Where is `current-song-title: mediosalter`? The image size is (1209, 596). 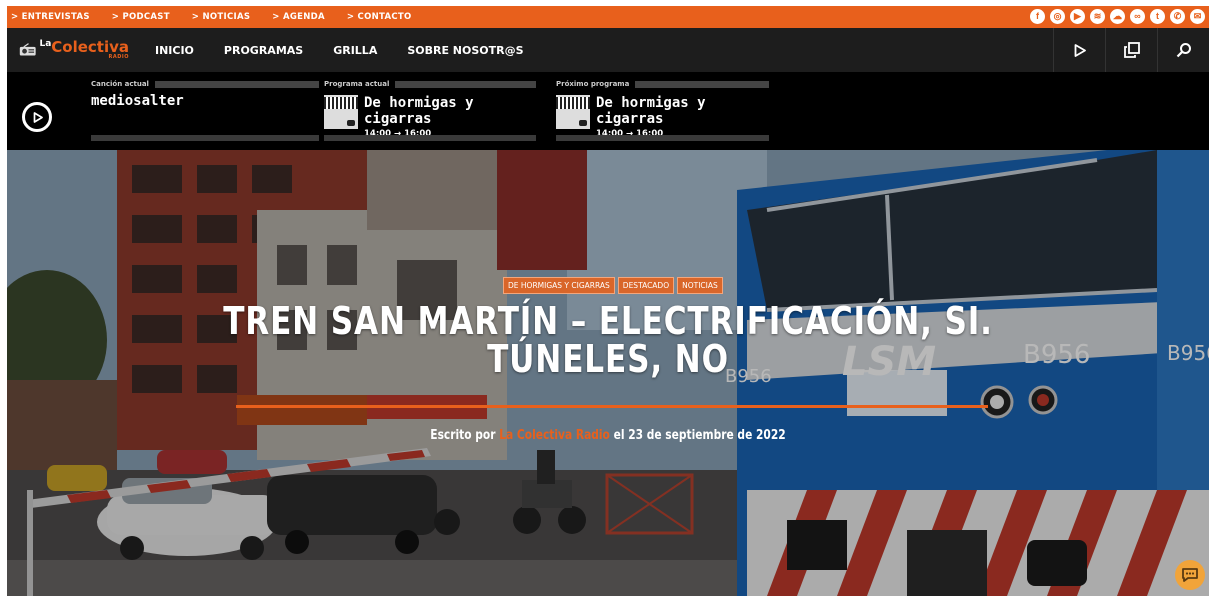 current-song-title: mediosalter is located at coordinates (137, 101).